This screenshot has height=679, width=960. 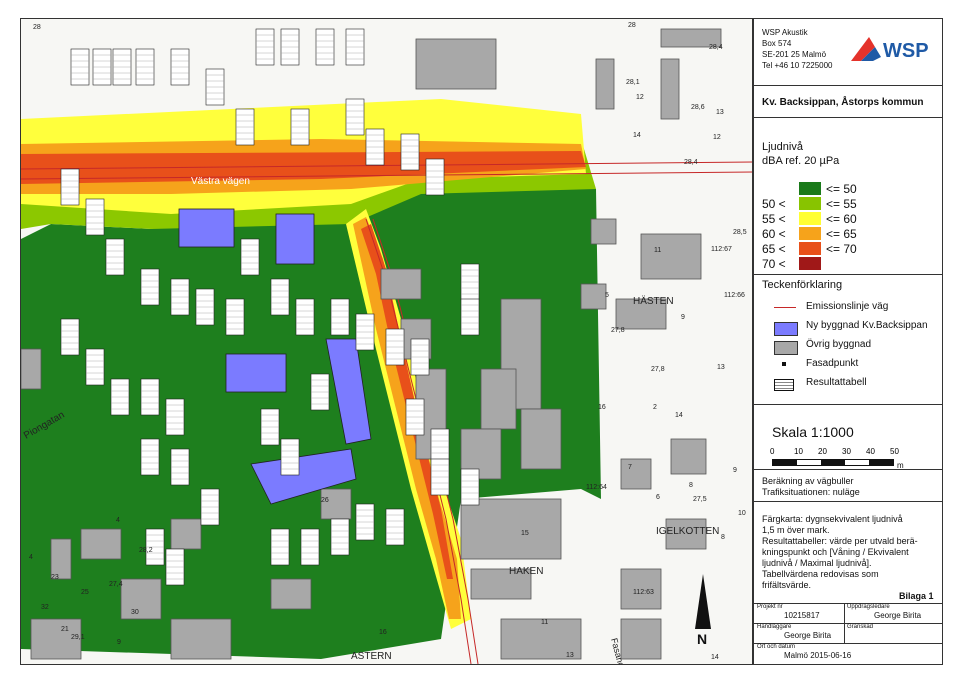 I want to click on wsp-logo: WSP, so click(x=891, y=50).